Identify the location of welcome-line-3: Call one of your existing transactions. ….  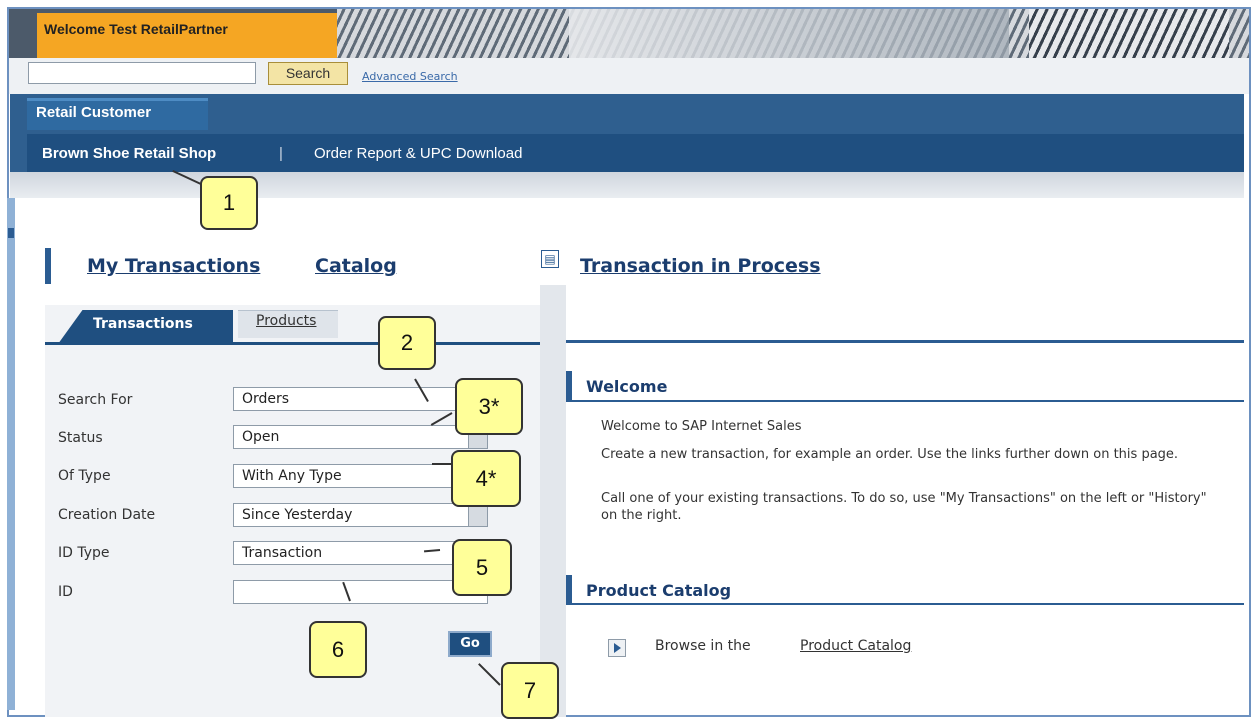
(904, 507).